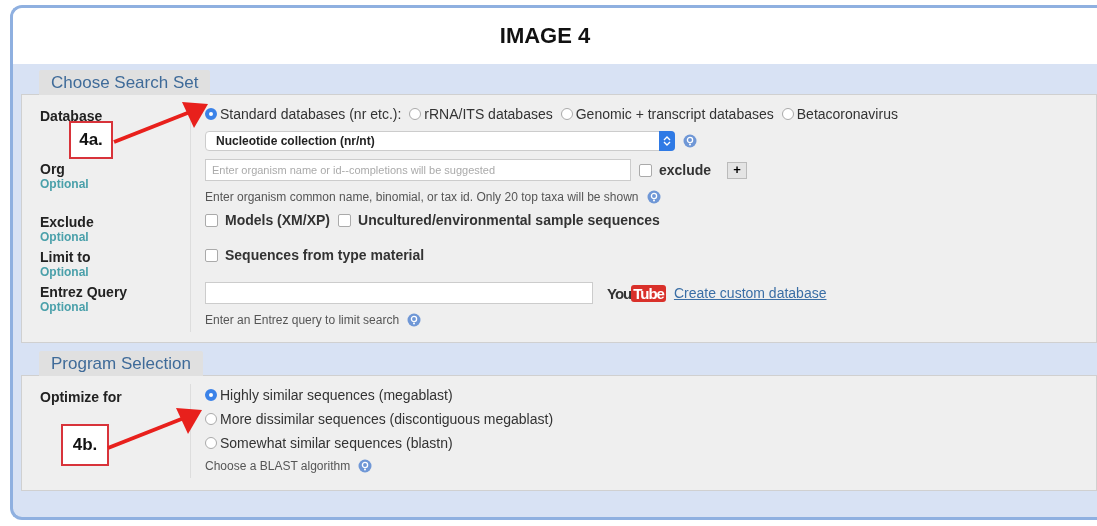 This screenshot has width=1097, height=526. What do you see at coordinates (278, 466) in the screenshot?
I see `hint-text: Choose a BLAST algorithm` at bounding box center [278, 466].